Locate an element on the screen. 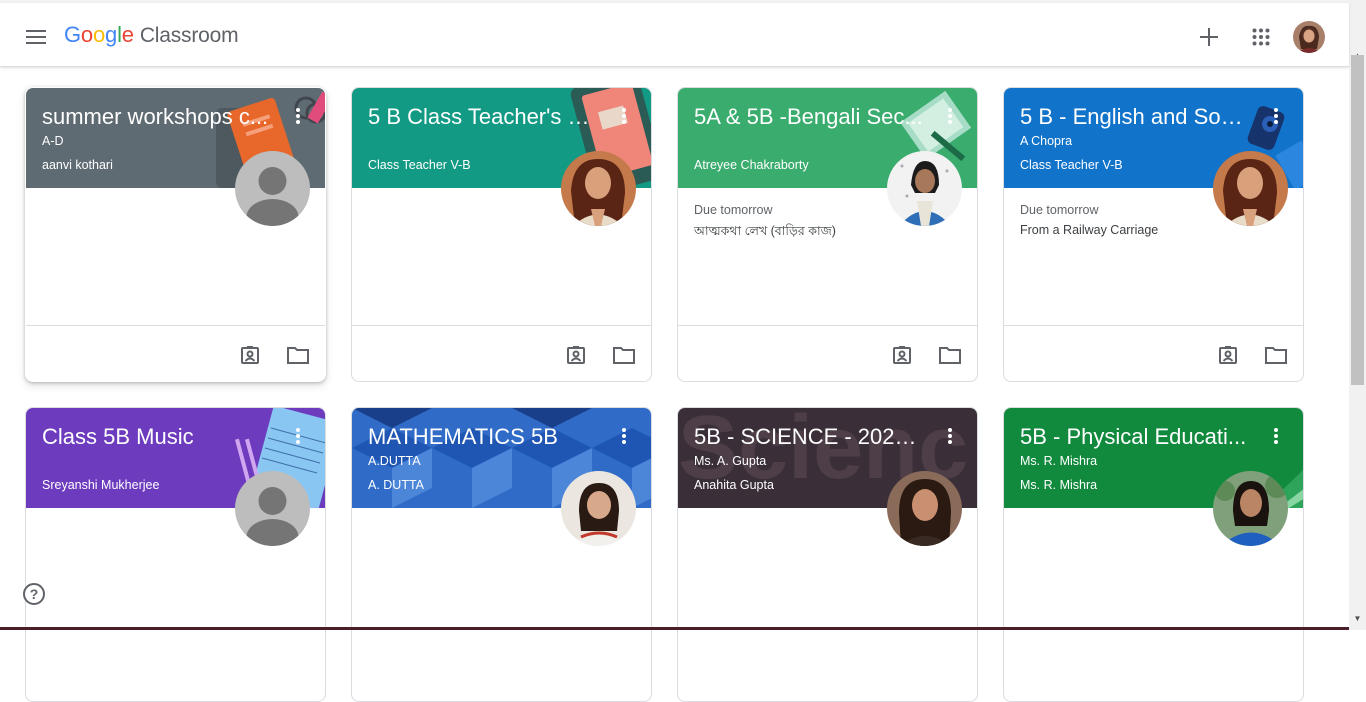 The image size is (1366, 702). scroll-down-arrow-icon: ▼ is located at coordinates (1357, 618).